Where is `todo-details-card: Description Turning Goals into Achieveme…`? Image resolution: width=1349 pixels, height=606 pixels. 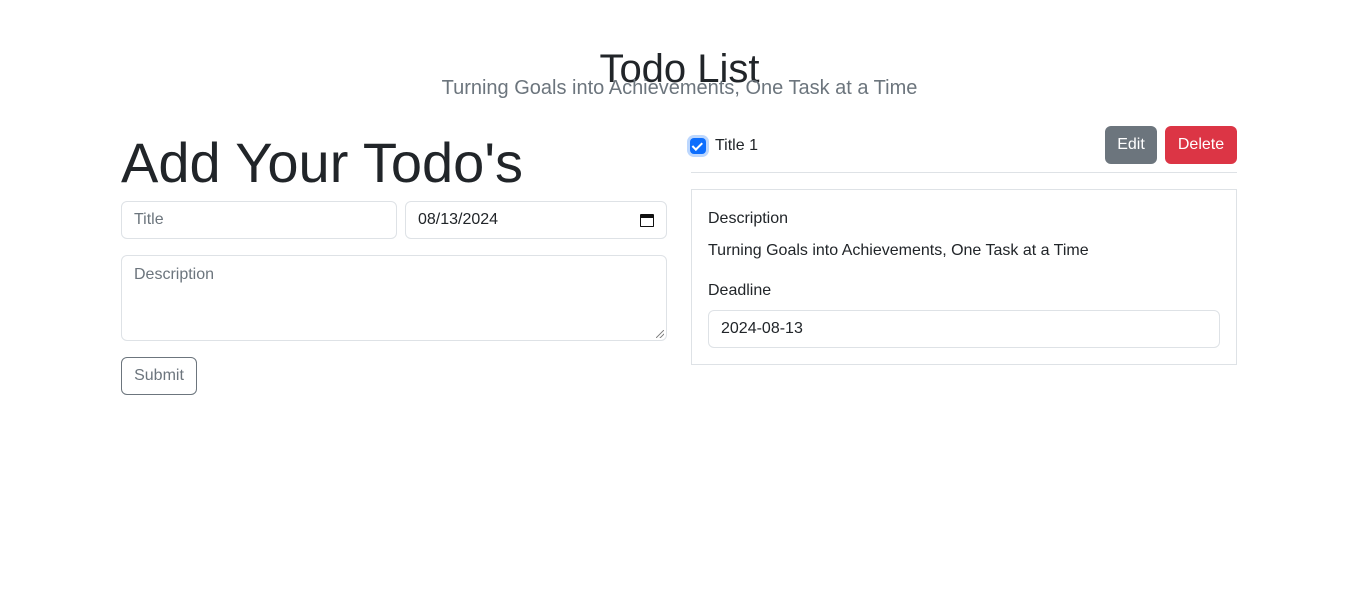
todo-details-card: Description Turning Goals into Achieveme… is located at coordinates (964, 277).